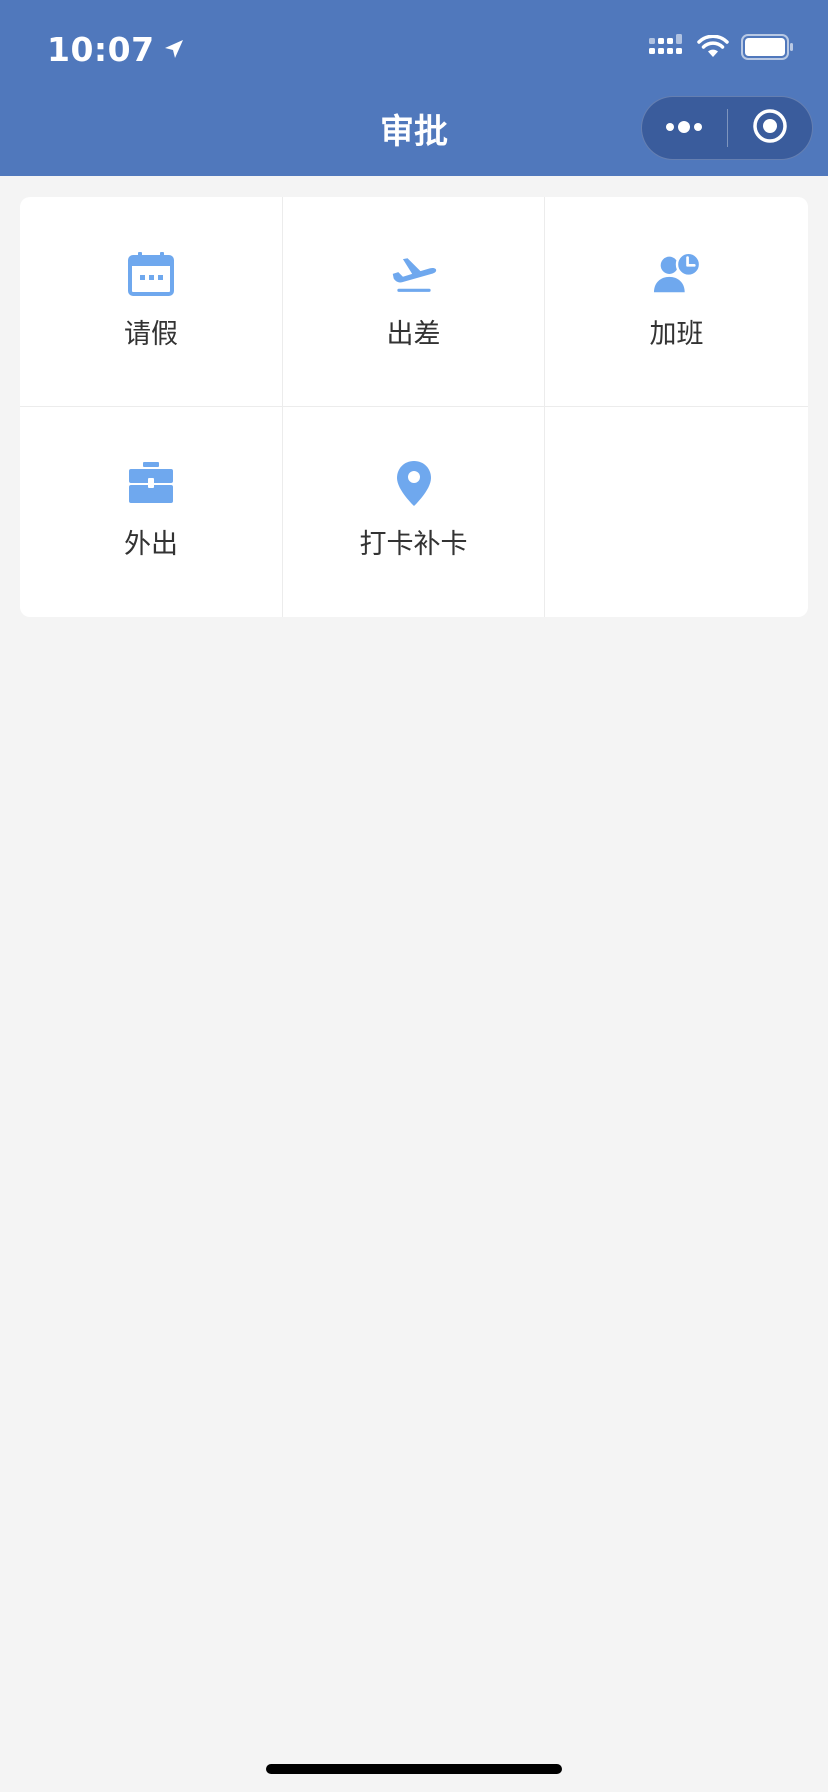 This screenshot has width=828, height=1792. What do you see at coordinates (677, 273) in the screenshot?
I see `user-clock-icon` at bounding box center [677, 273].